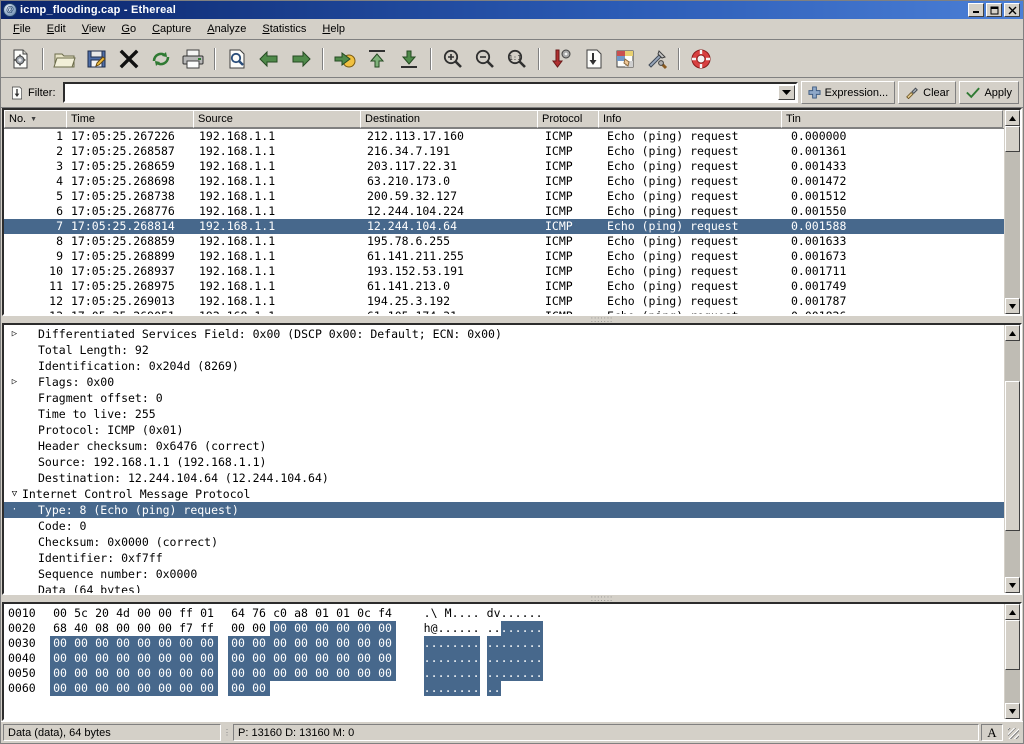  What do you see at coordinates (193, 59) in the screenshot?
I see `print-icon` at bounding box center [193, 59].